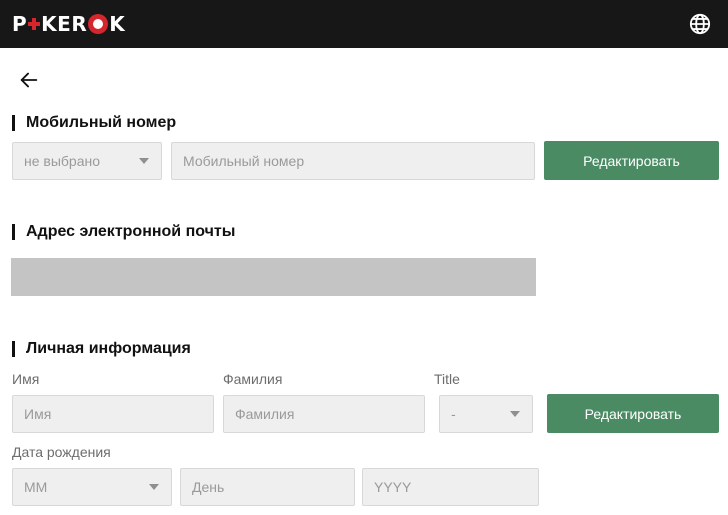  What do you see at coordinates (94, 123) in the screenshot?
I see `section-title-mobile: Мобильный номер` at bounding box center [94, 123].